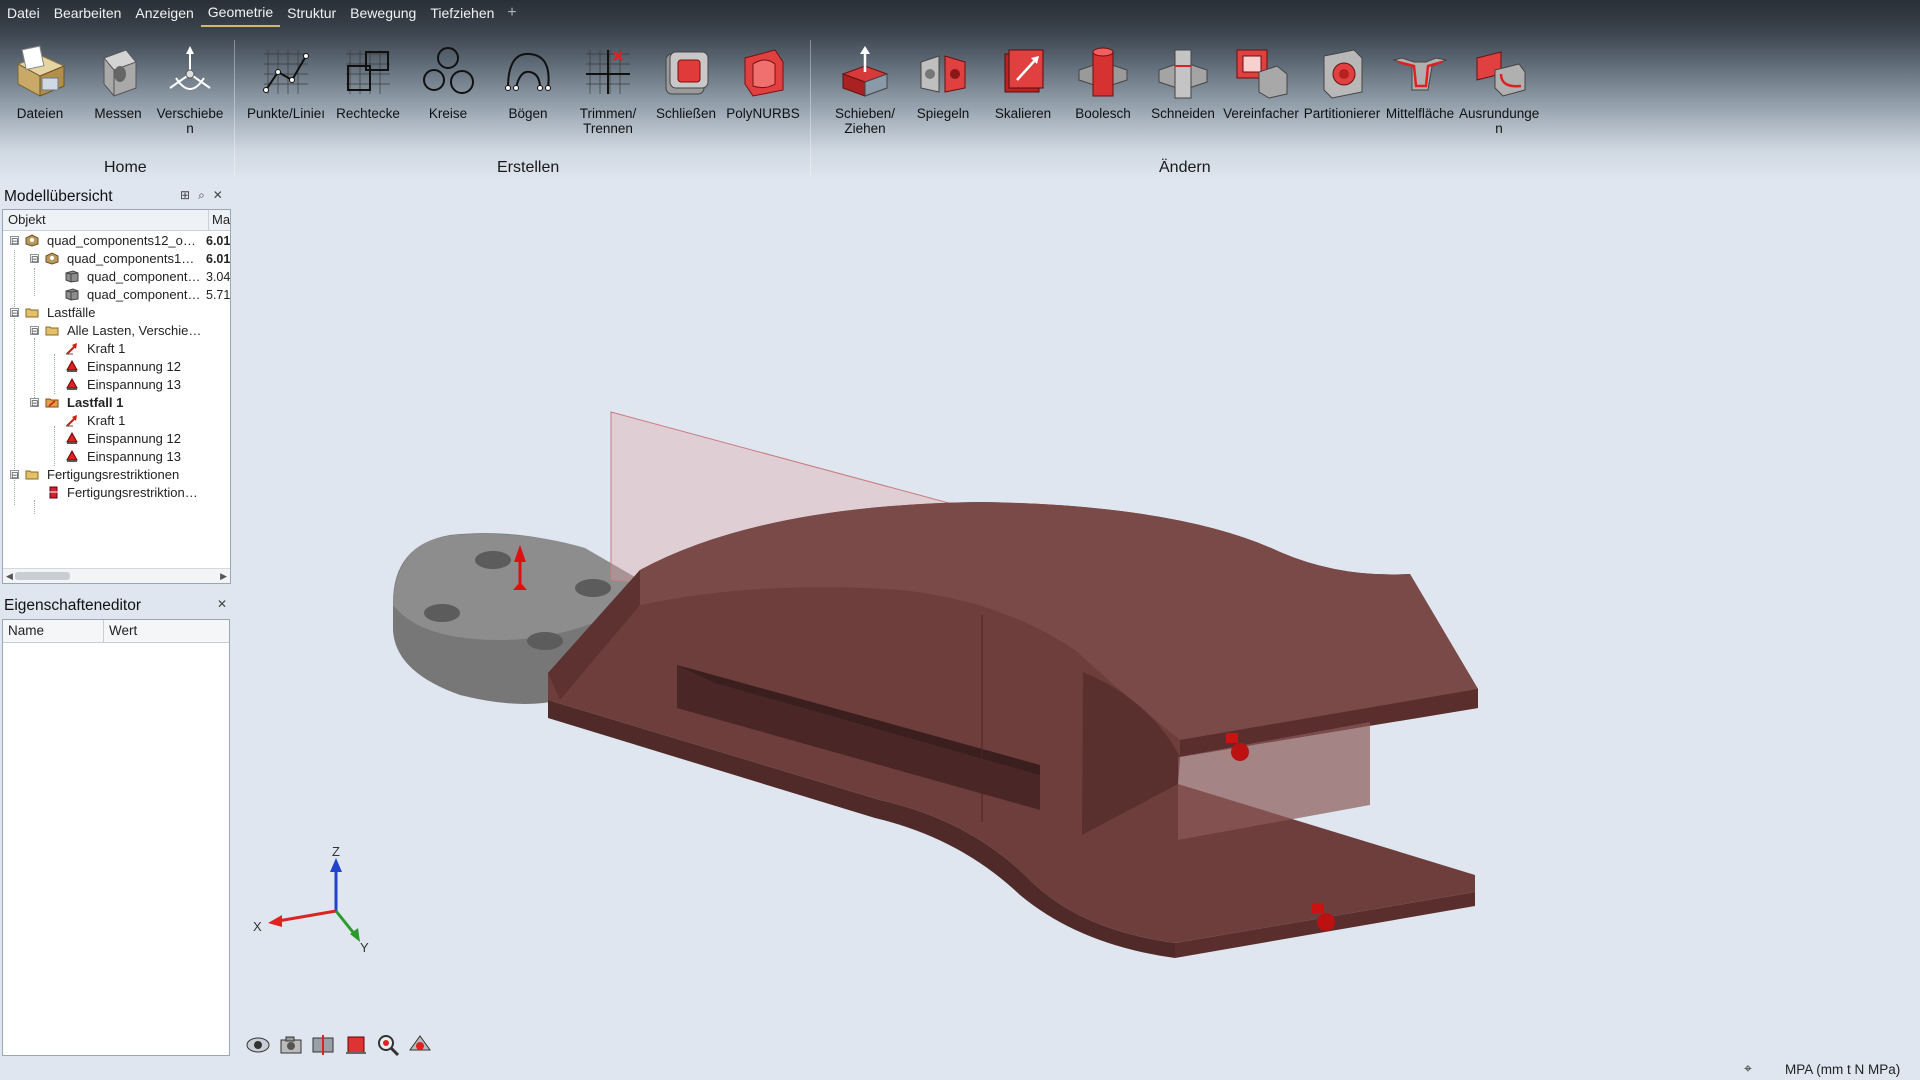 This screenshot has height=1080, width=1920. What do you see at coordinates (123, 630) in the screenshot?
I see `column-header-value: Wert` at bounding box center [123, 630].